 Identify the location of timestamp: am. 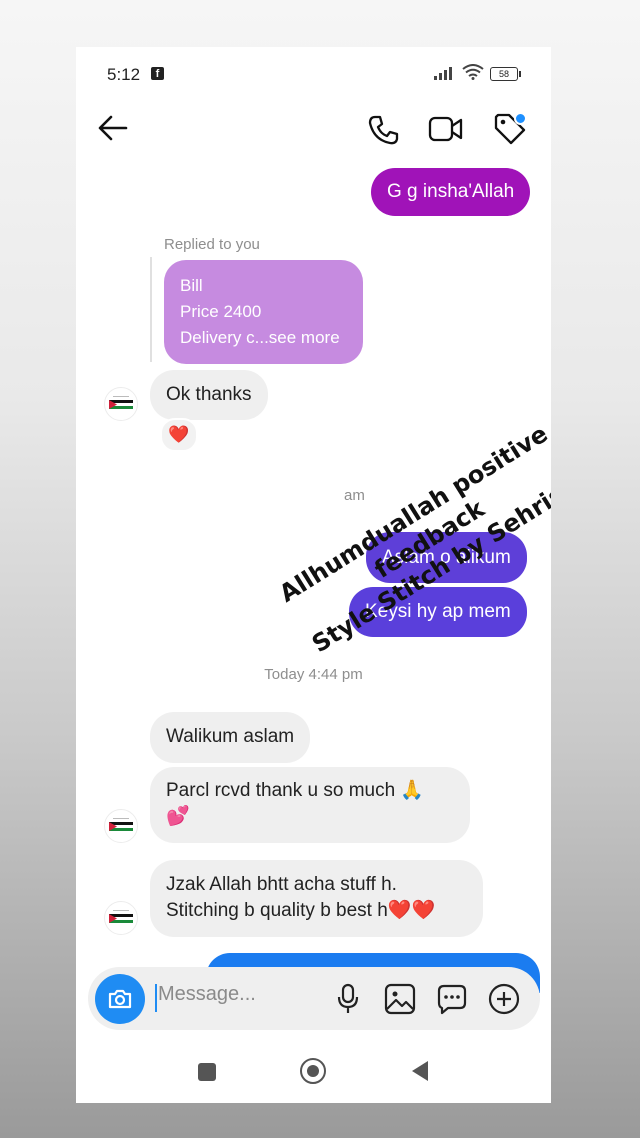
(354, 495).